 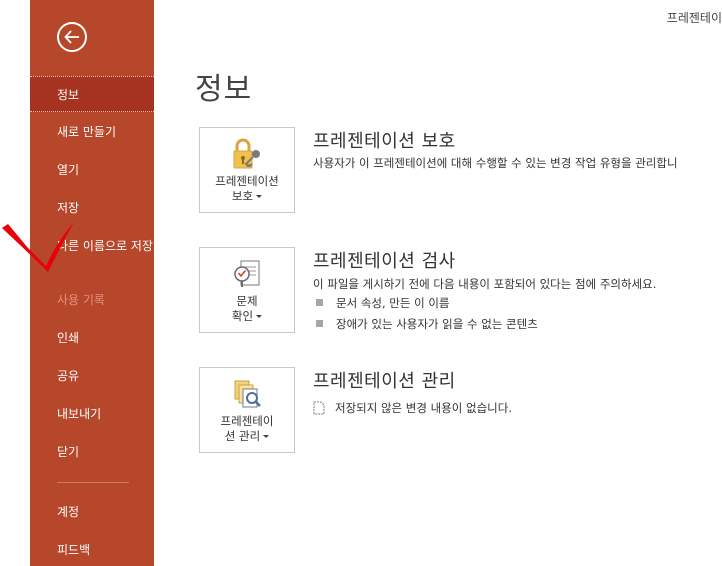 What do you see at coordinates (384, 261) in the screenshot?
I see `inspect-section-title: 프레젠테이션 검사` at bounding box center [384, 261].